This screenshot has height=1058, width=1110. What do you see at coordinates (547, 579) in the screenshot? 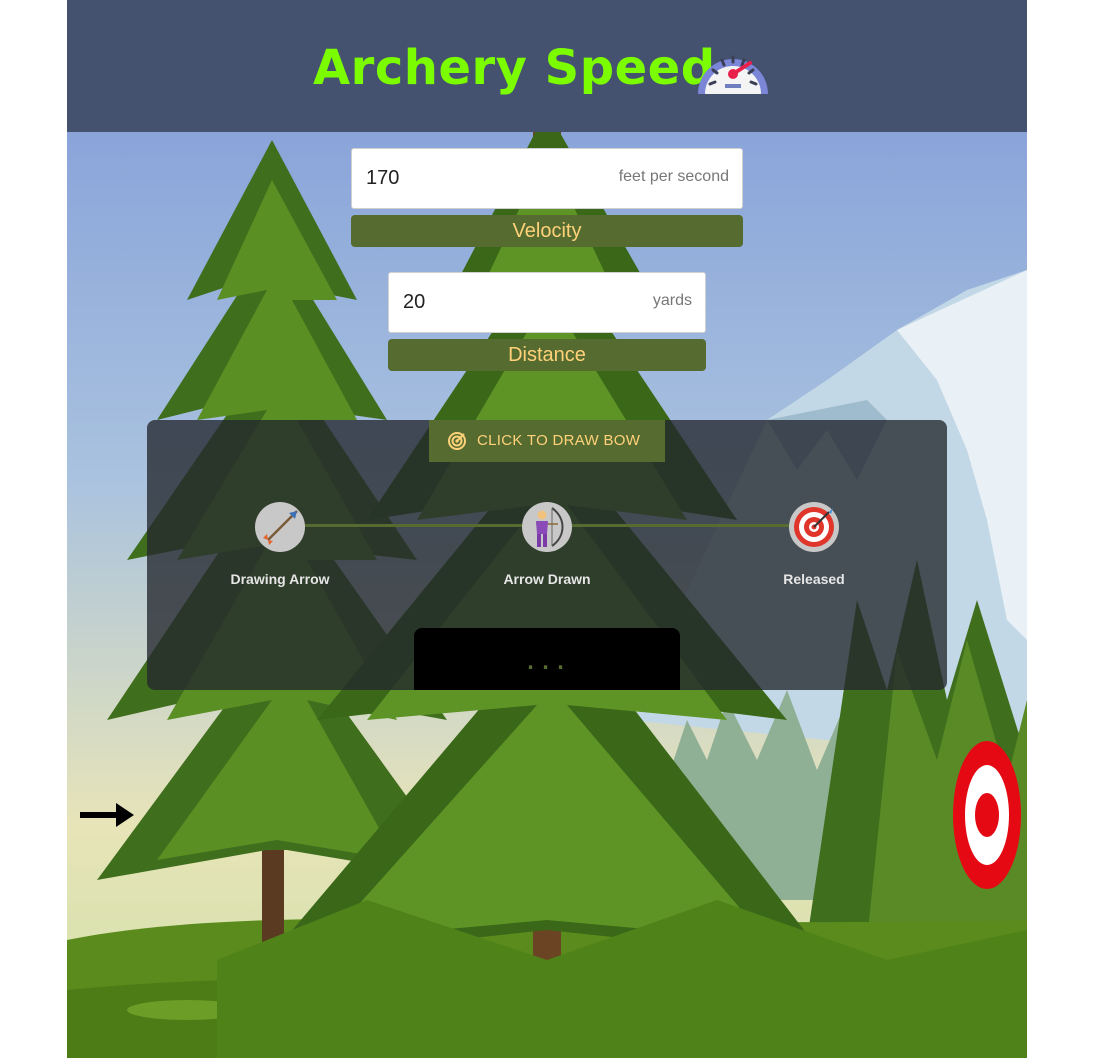
I see `step-label-arrow-drawn: Arrow Drawn` at bounding box center [547, 579].